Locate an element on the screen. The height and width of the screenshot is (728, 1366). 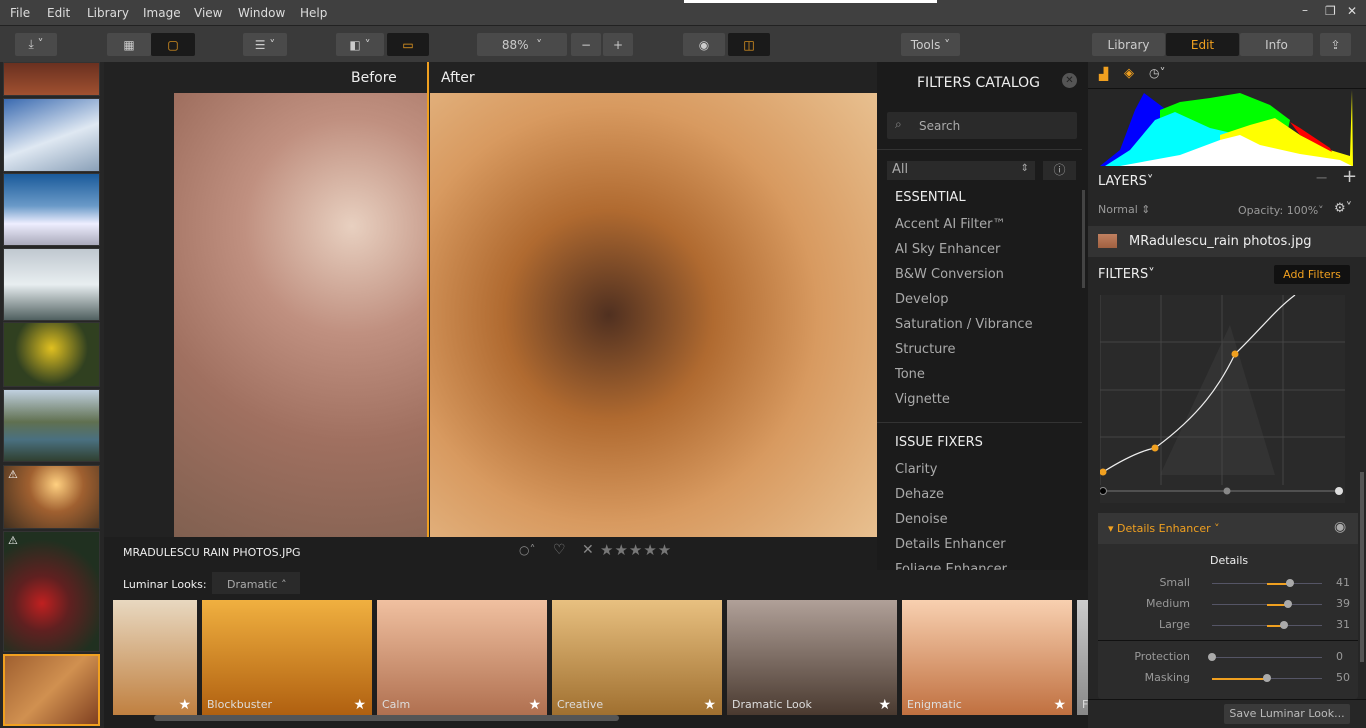
sort-icon: ☰ ˅ is located at coordinates (265, 44).